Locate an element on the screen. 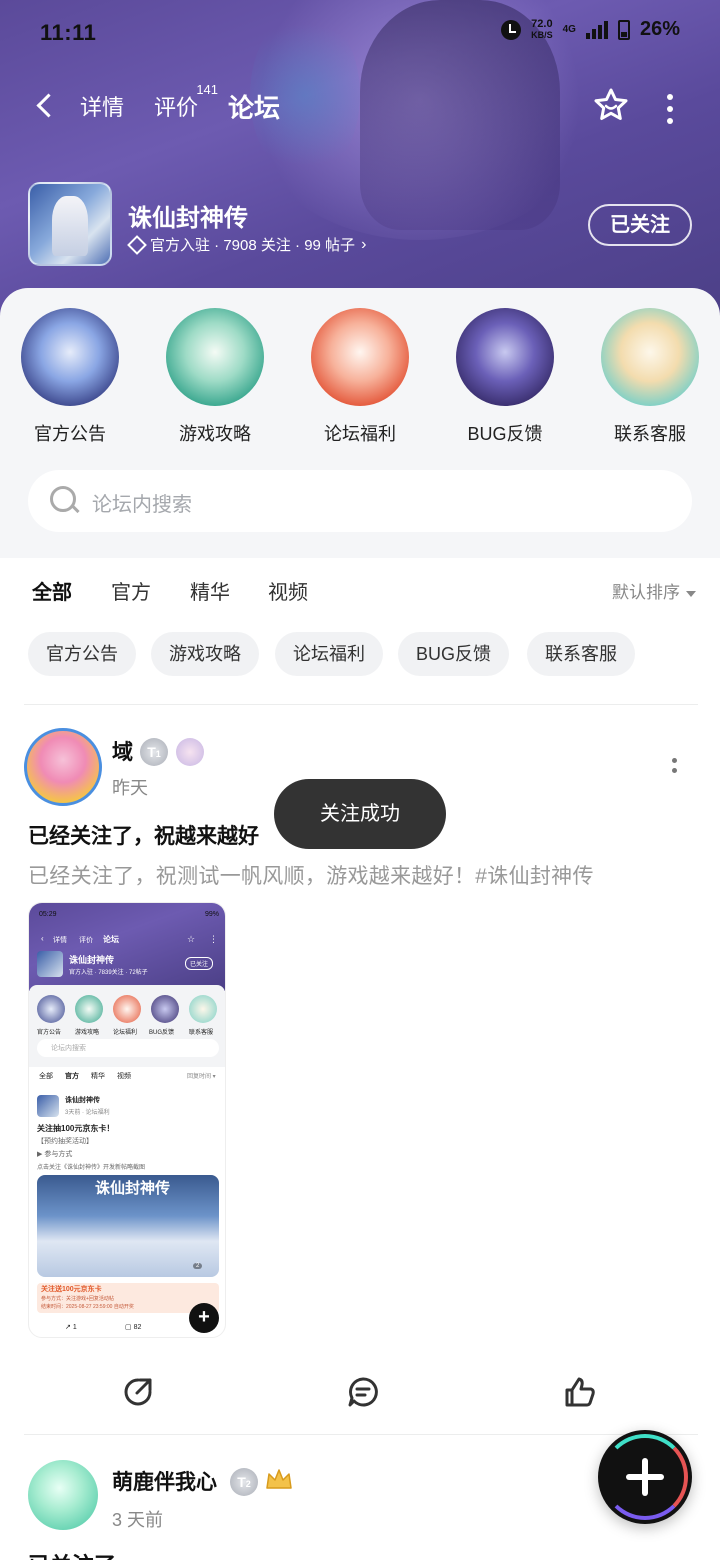  thumb-plus-icon: + is located at coordinates (204, 1318).